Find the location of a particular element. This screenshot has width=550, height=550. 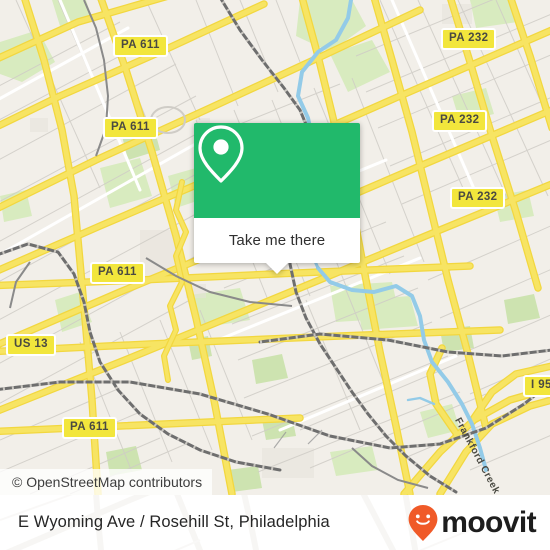

location-popup: Take me there is located at coordinates (277, 198).